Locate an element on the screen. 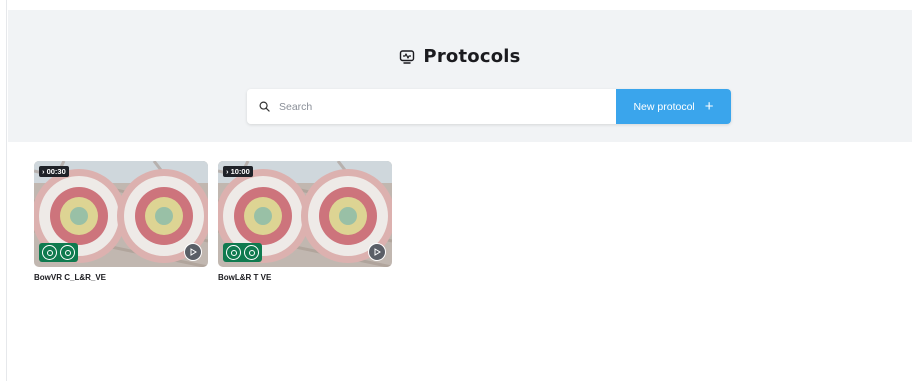 The image size is (912, 381). page-title: Protocols is located at coordinates (460, 56).